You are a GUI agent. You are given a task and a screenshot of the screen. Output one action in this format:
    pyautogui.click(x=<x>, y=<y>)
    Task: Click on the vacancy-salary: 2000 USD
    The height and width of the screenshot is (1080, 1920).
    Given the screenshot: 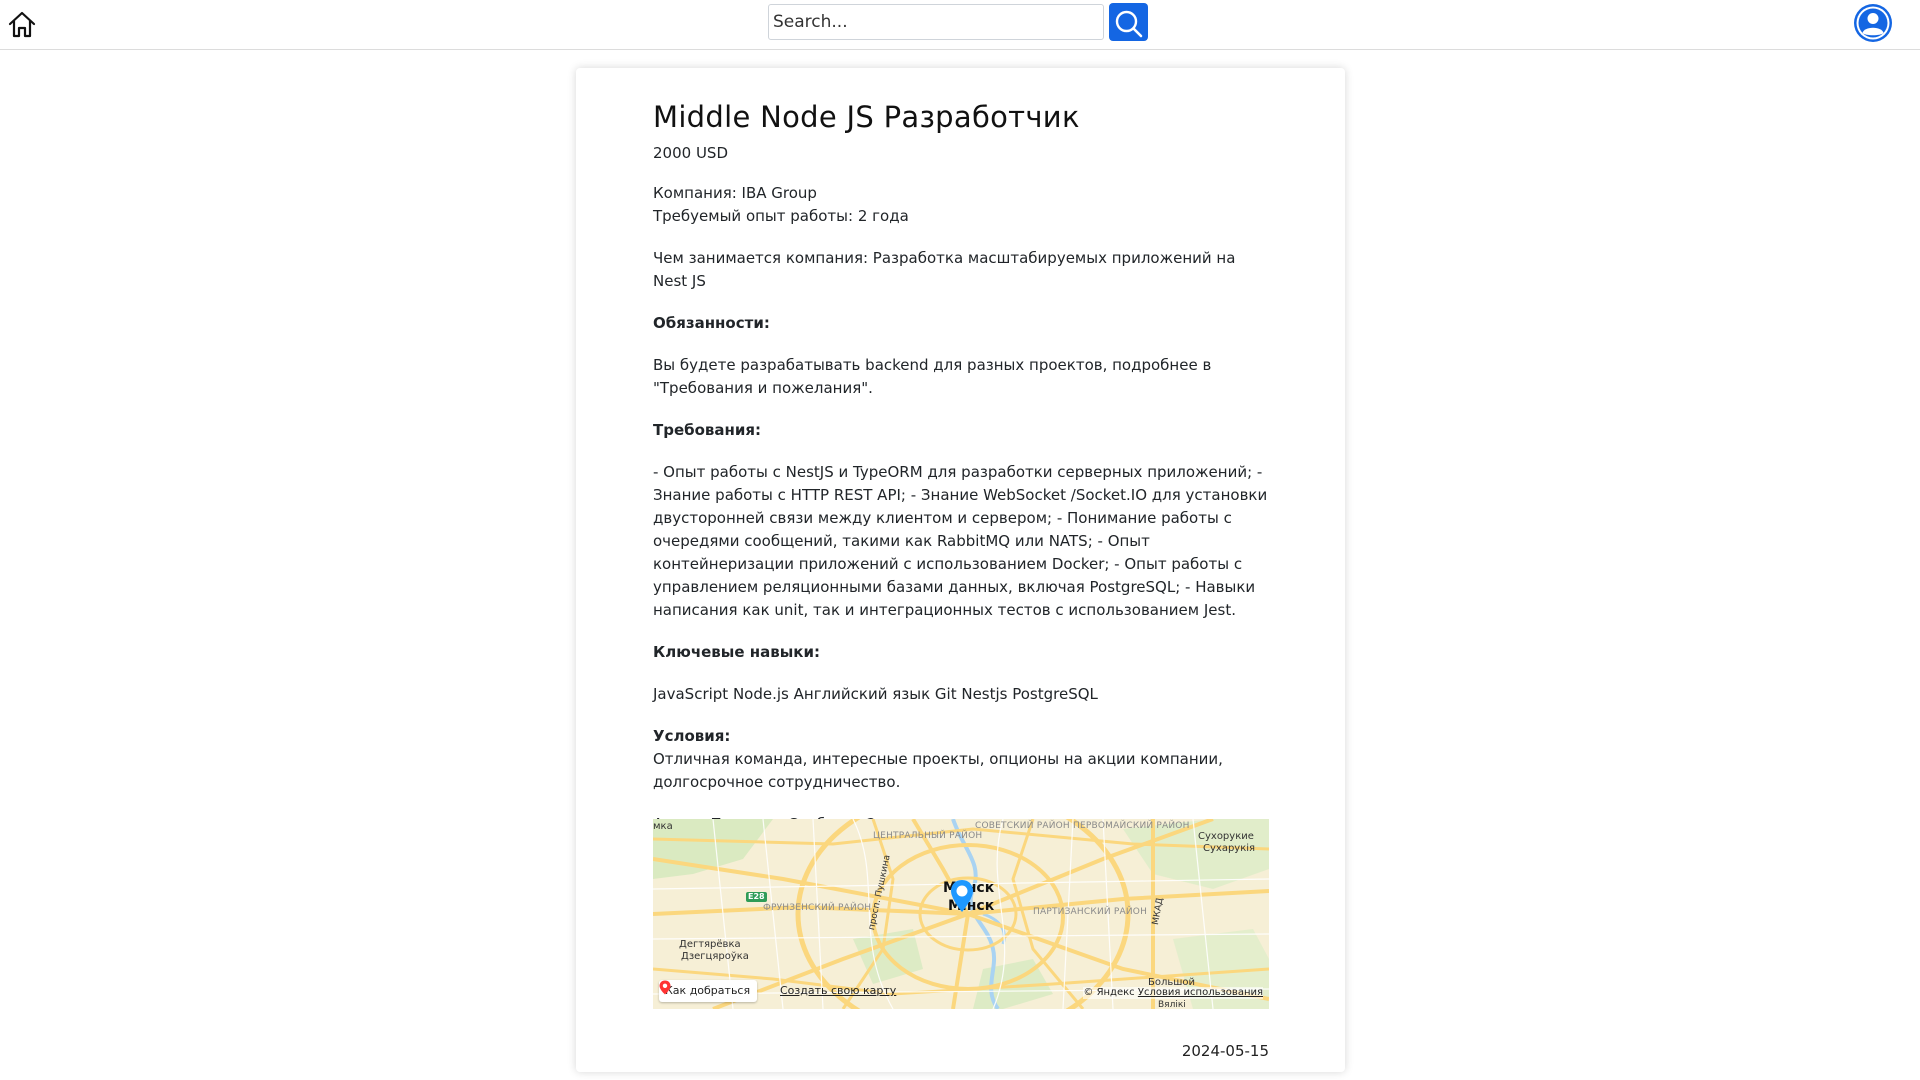 What is the action you would take?
    pyautogui.click(x=690, y=153)
    